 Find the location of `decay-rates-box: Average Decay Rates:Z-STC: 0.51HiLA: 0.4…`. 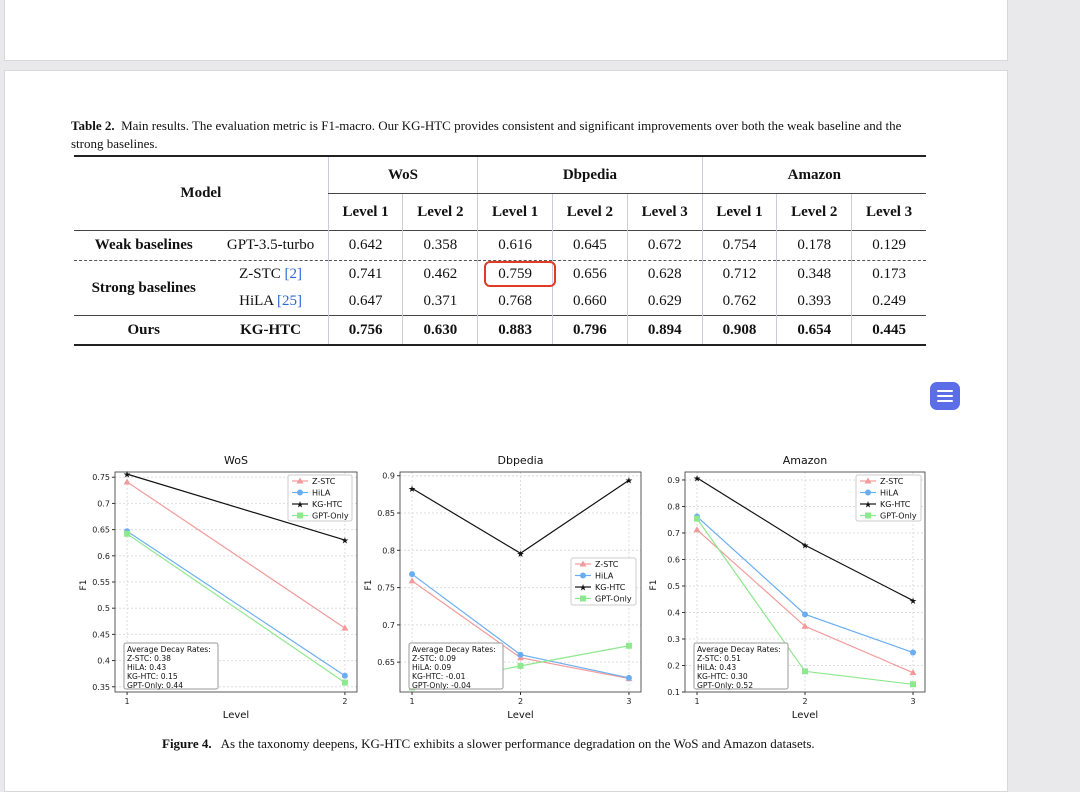

decay-rates-box: Average Decay Rates:Z-STC: 0.51HiLA: 0.4… is located at coordinates (741, 666).